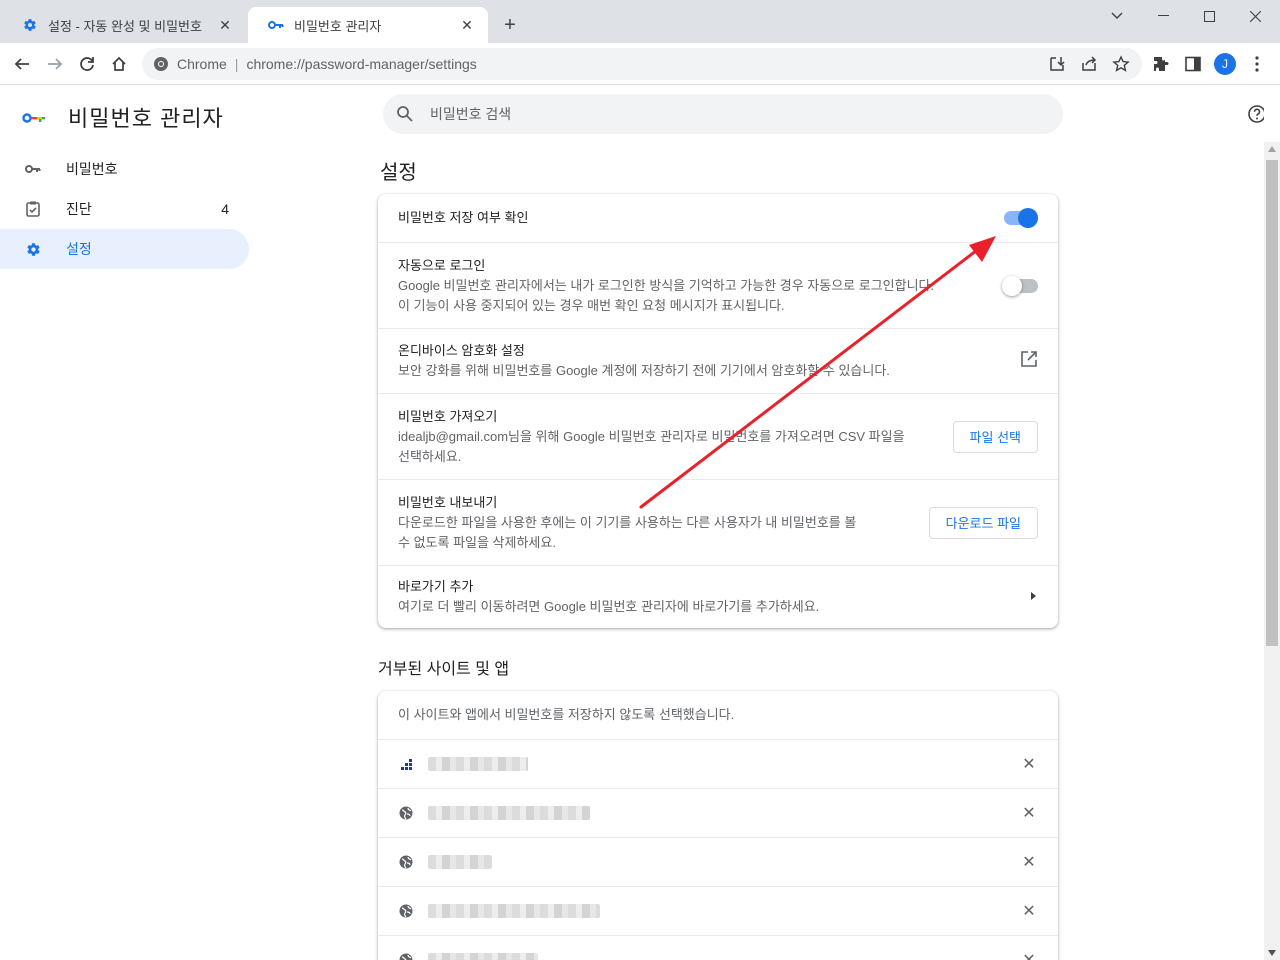  Describe the element at coordinates (1163, 16) in the screenshot. I see `minimize-button` at that location.